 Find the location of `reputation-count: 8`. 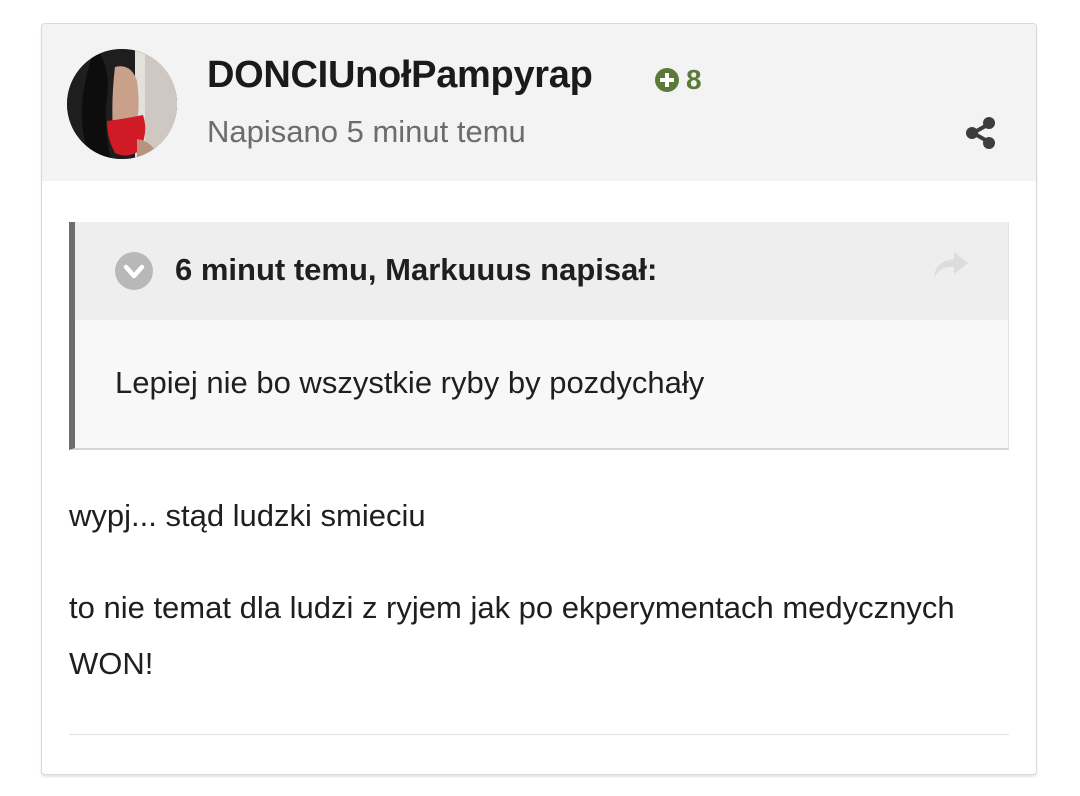

reputation-count: 8 is located at coordinates (694, 79).